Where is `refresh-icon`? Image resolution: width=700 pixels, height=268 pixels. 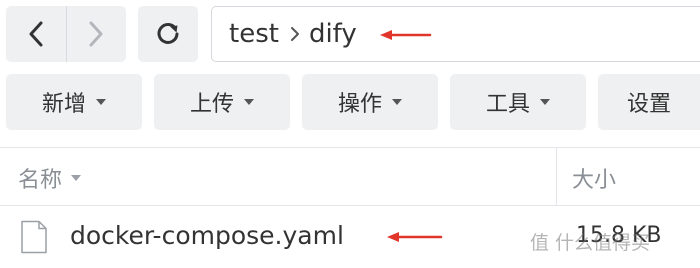
refresh-icon is located at coordinates (168, 33).